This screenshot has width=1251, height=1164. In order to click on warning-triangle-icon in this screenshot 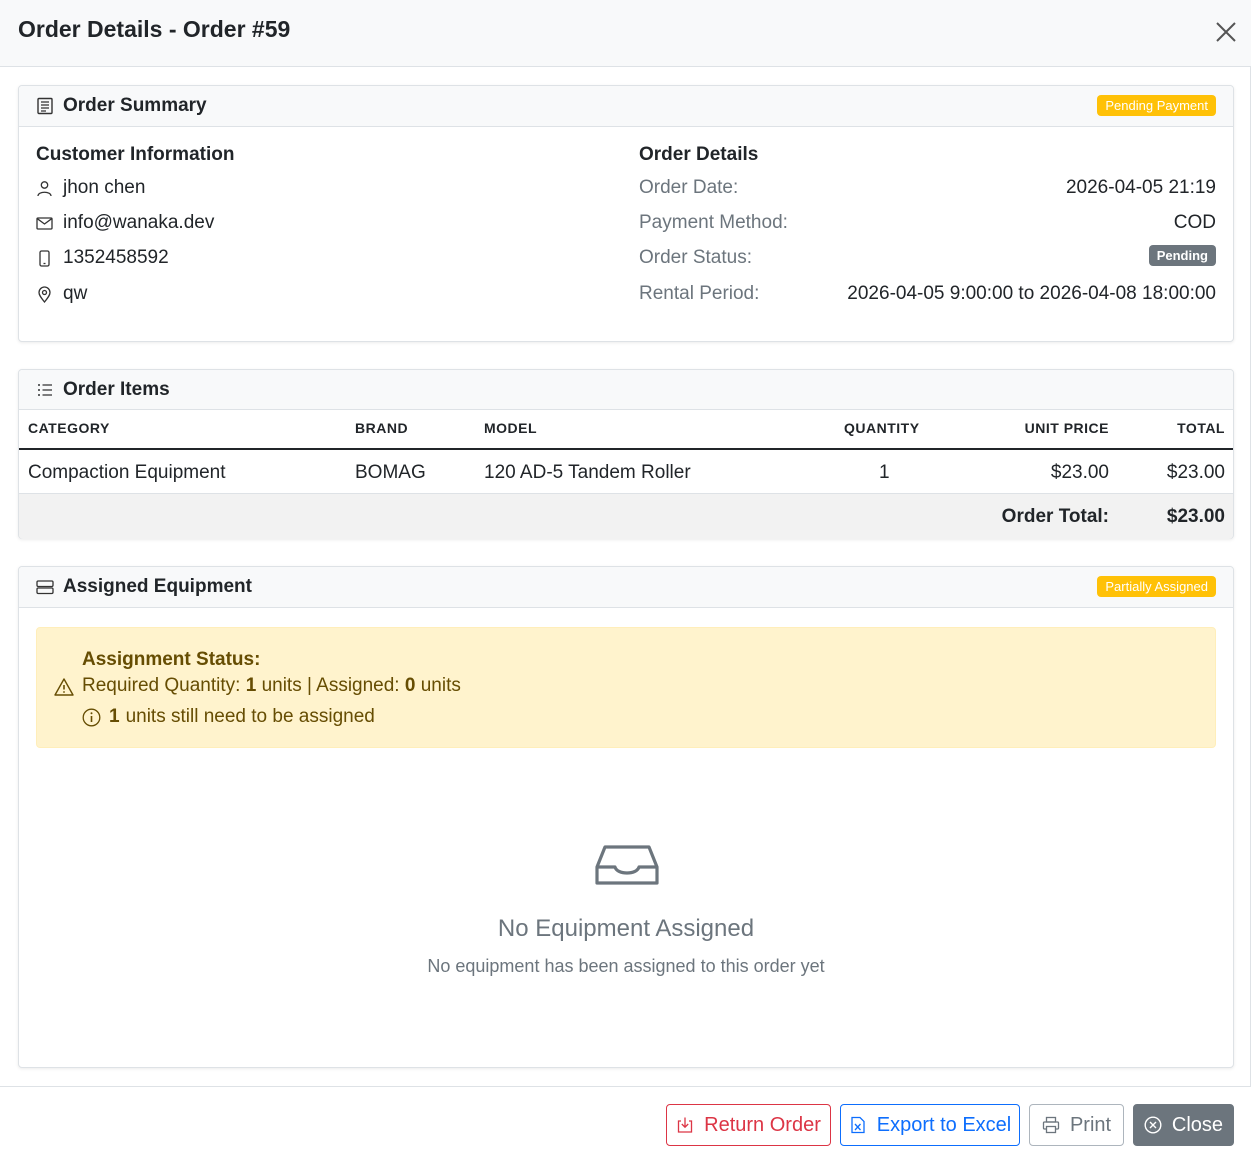, I will do `click(64, 687)`.